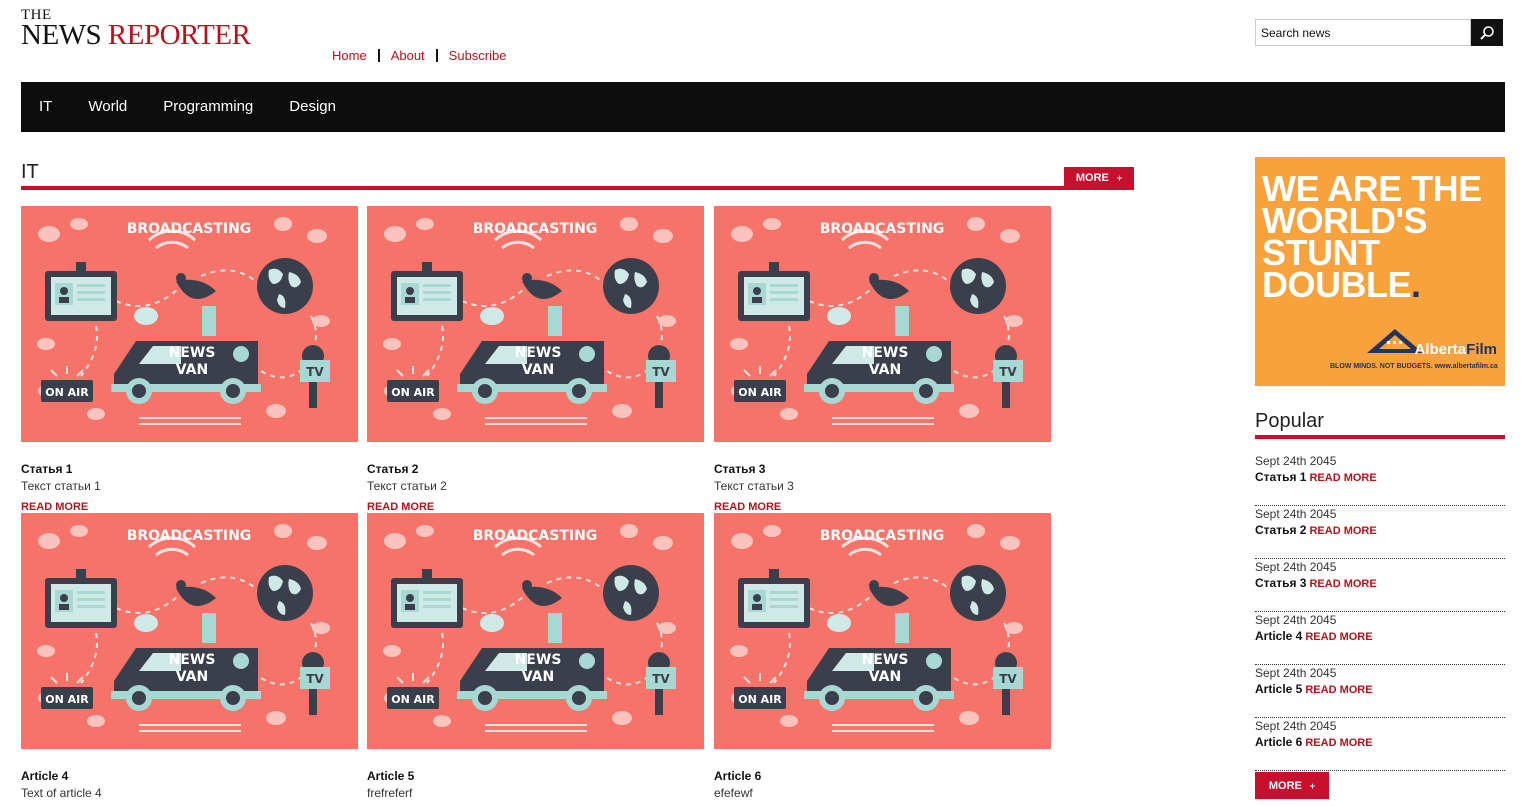 The height and width of the screenshot is (806, 1526). Describe the element at coordinates (1455, 349) in the screenshot. I see `ad-brand: AlbertaFilm` at that location.